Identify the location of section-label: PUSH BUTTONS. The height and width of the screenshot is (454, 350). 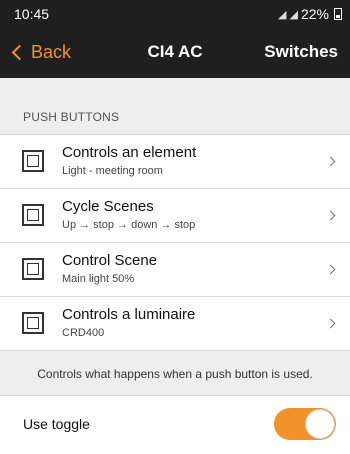
(71, 117).